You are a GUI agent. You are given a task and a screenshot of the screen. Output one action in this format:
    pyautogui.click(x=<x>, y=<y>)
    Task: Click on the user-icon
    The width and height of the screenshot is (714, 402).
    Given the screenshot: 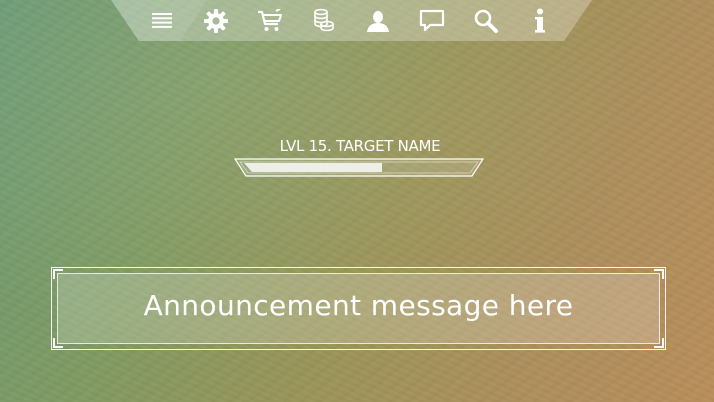 What is the action you would take?
    pyautogui.click(x=378, y=21)
    